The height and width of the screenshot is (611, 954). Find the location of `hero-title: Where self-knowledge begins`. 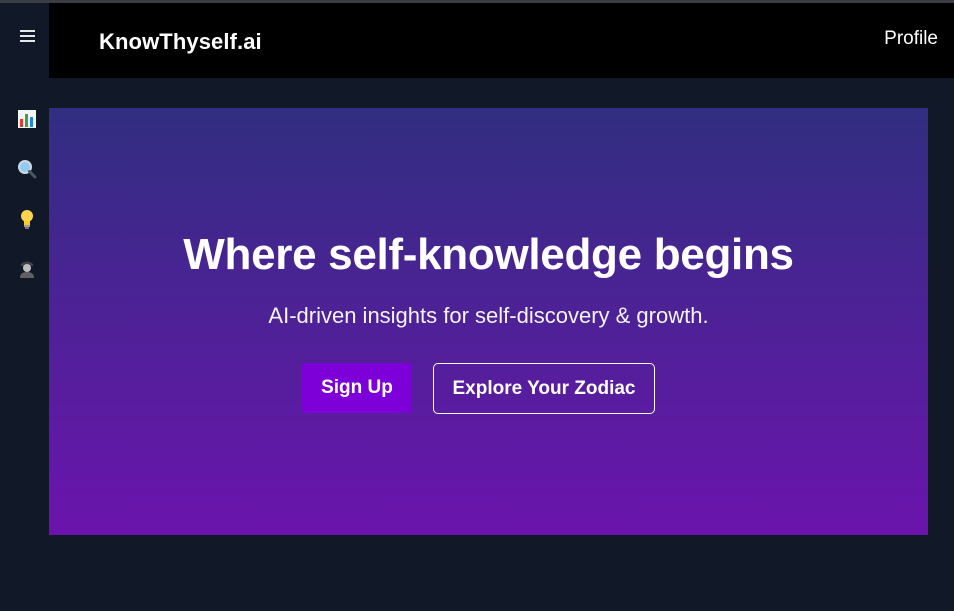

hero-title: Where self-knowledge begins is located at coordinates (488, 254).